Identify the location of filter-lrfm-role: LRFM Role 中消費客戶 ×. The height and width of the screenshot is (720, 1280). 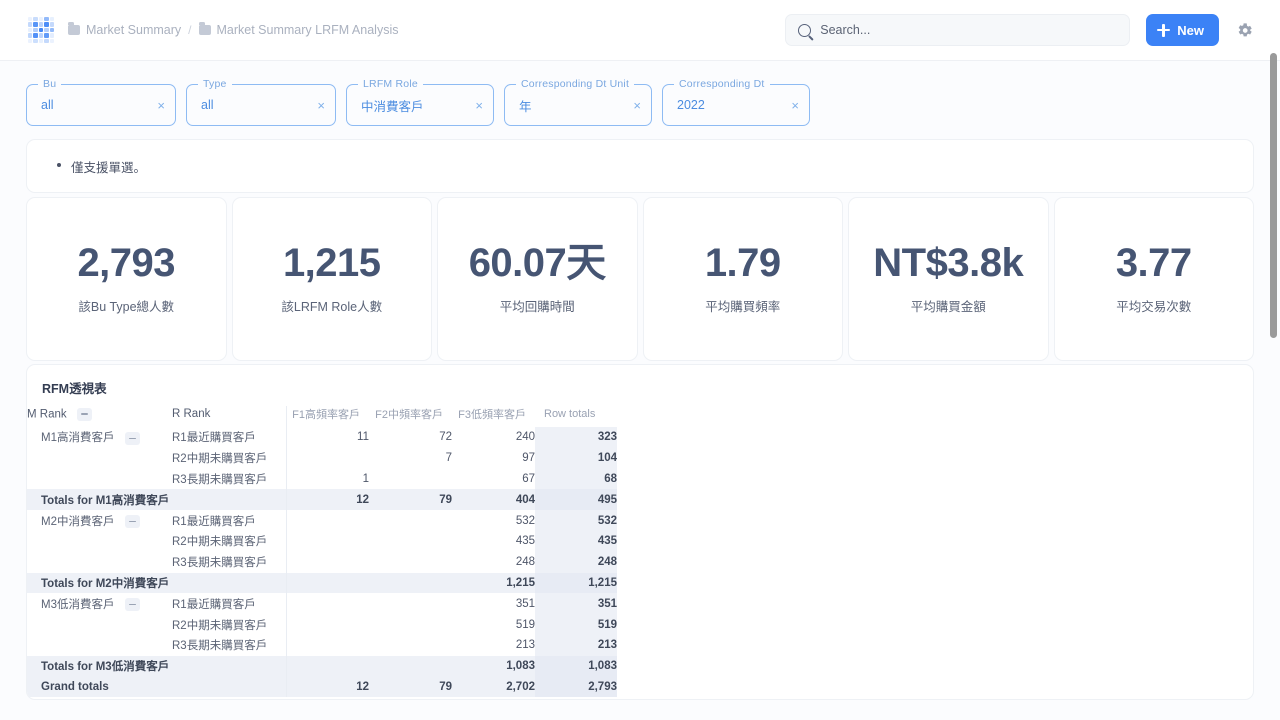
(420, 102).